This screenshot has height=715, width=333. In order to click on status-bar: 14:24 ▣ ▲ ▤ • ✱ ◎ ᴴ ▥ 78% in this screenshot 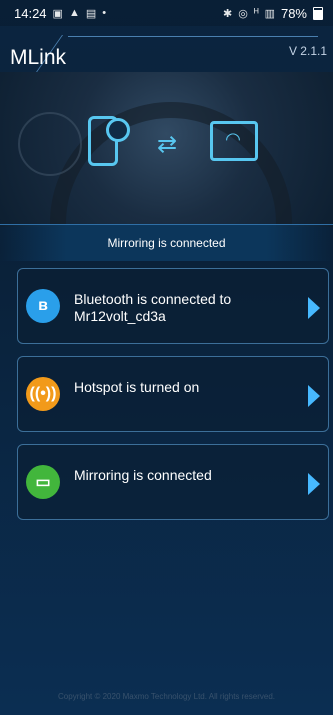, I will do `click(166, 13)`.